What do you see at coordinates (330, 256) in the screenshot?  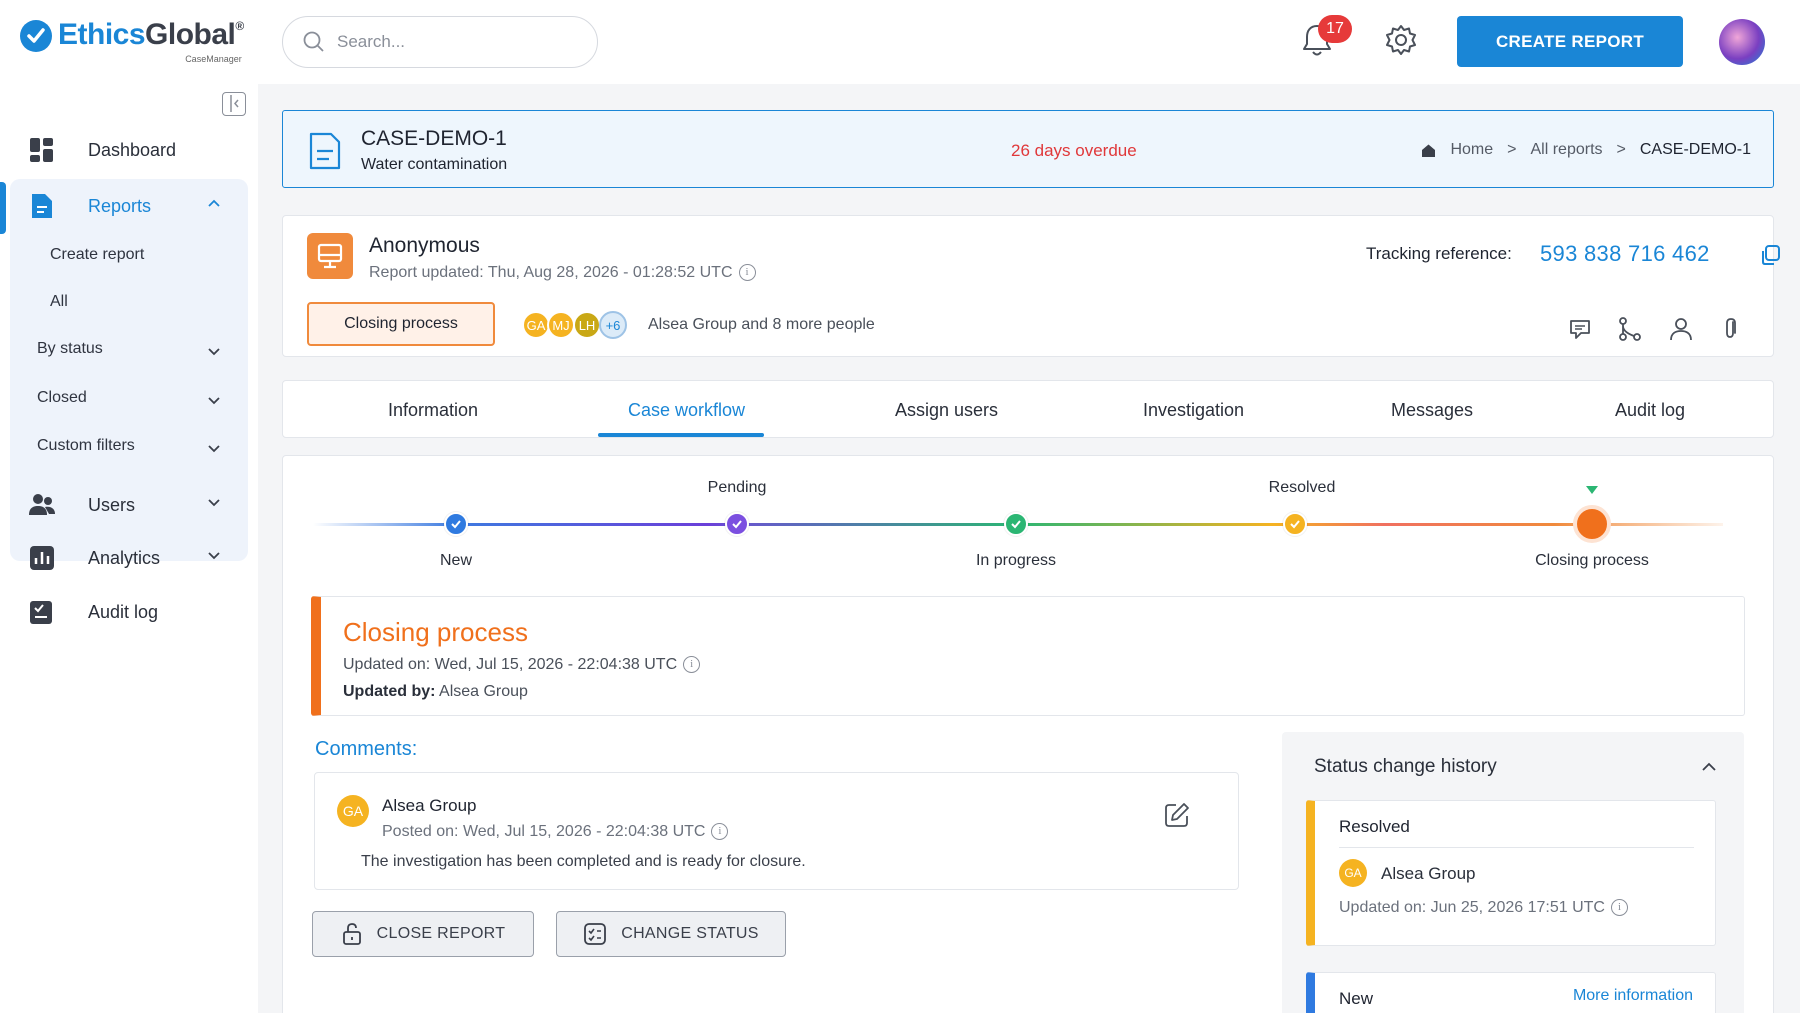 I see `anonymous-reporter-icon` at bounding box center [330, 256].